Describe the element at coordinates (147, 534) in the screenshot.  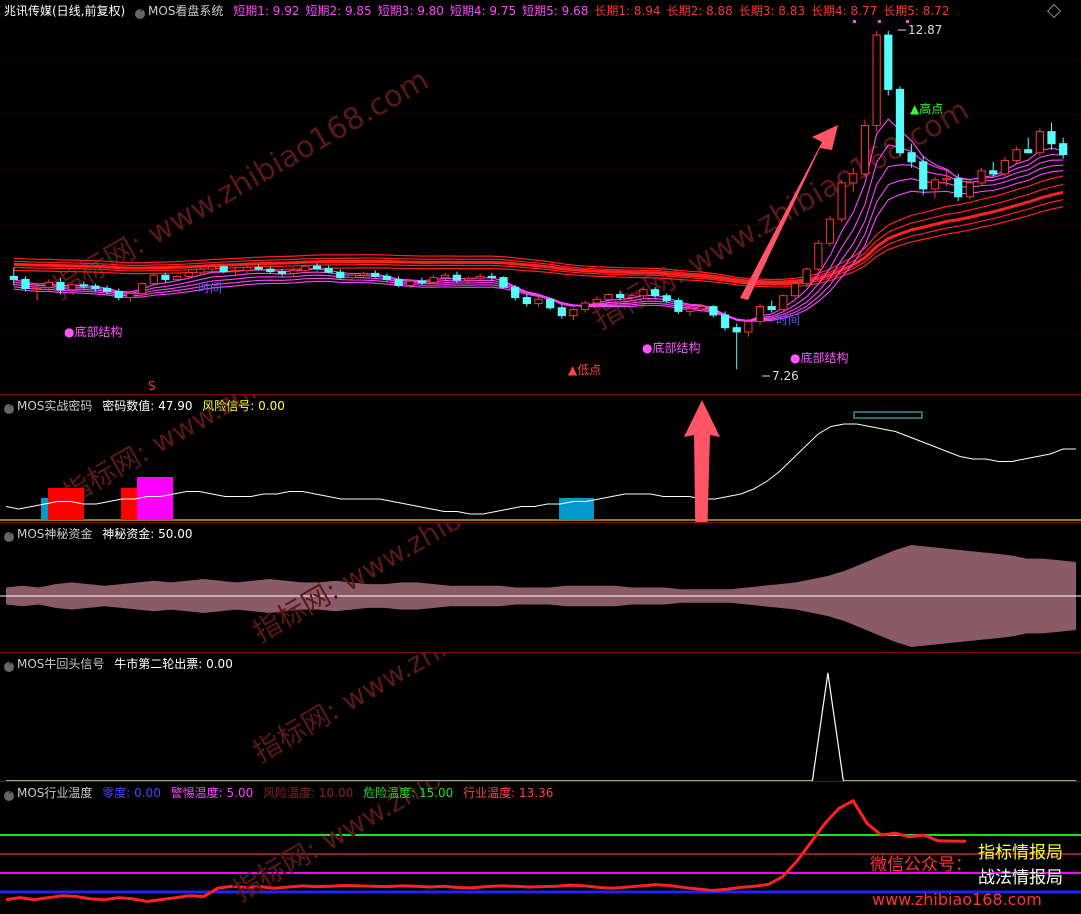
I see `p3-value1: 神秘资金: 50.00` at that location.